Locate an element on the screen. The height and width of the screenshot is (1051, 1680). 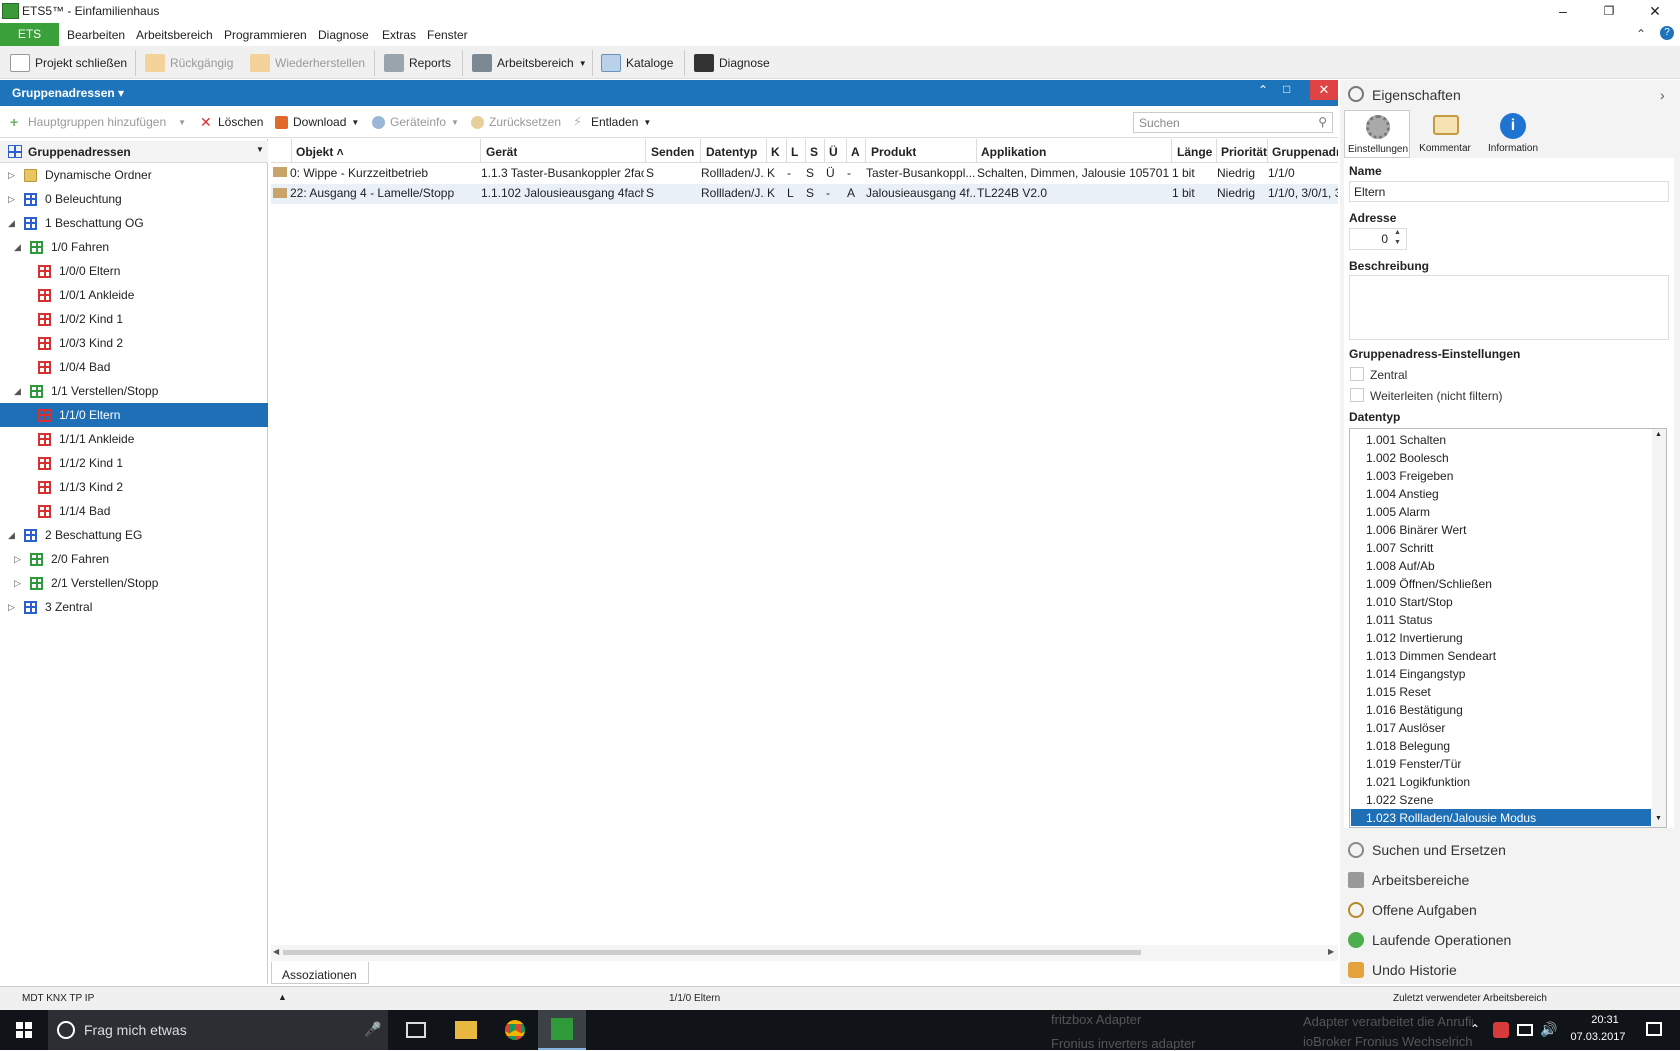
menu-fenster: Fenster is located at coordinates (447, 35).